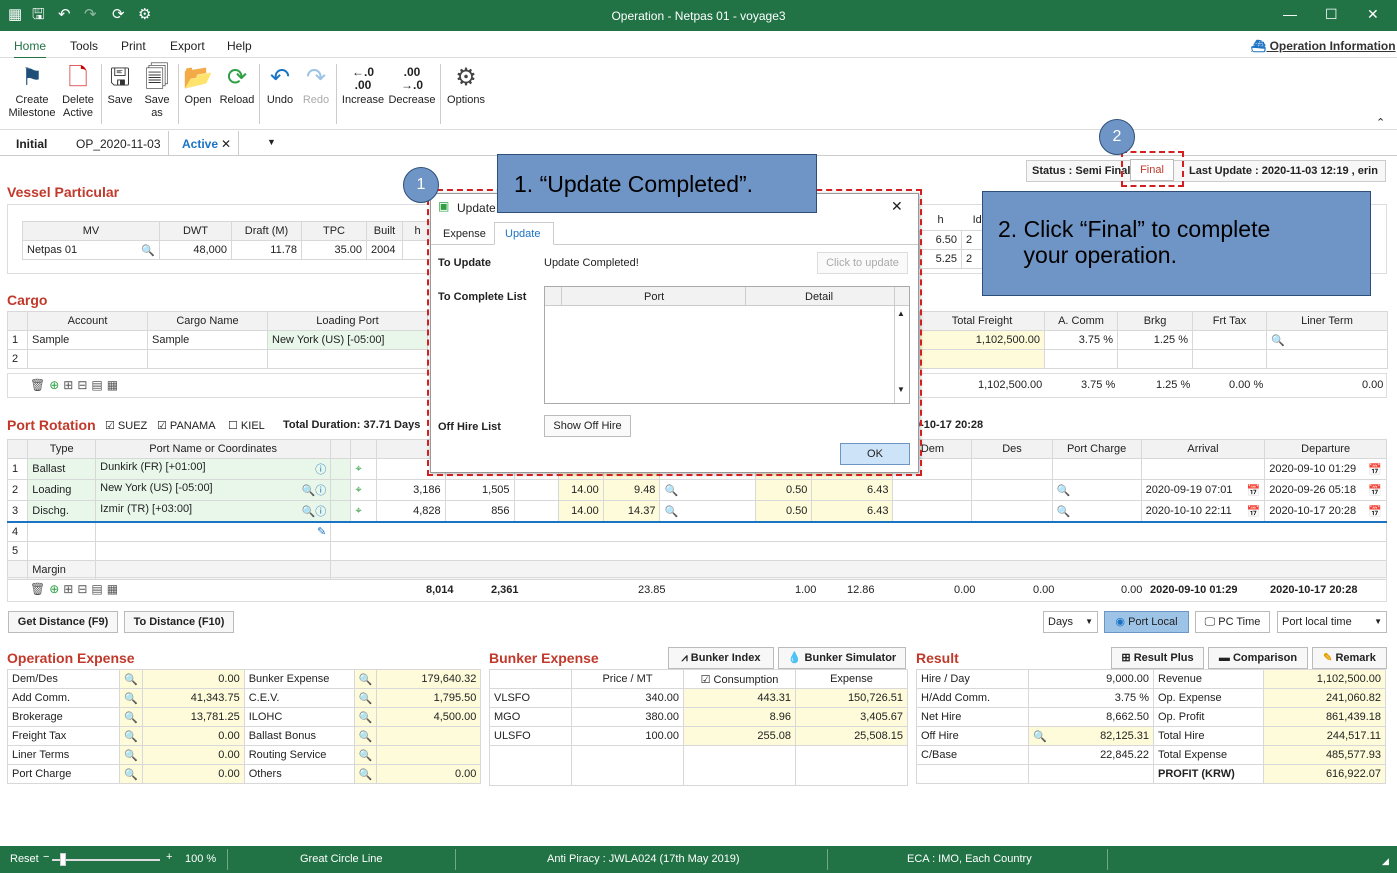 This screenshot has width=1397, height=873. Describe the element at coordinates (1331, 14) in the screenshot. I see `maximize-icon: ☐` at that location.